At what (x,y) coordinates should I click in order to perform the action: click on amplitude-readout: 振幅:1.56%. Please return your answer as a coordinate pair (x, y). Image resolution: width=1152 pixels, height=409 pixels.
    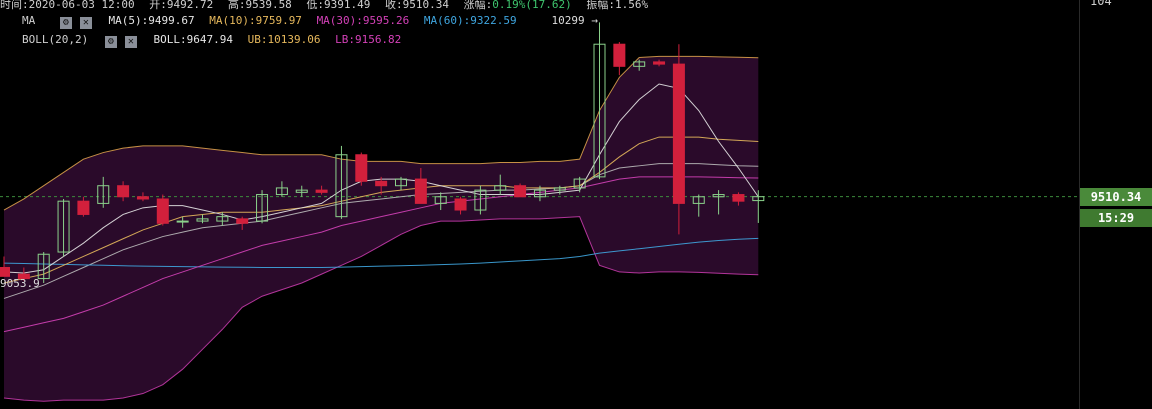
    Looking at the image, I should click on (617, 5).